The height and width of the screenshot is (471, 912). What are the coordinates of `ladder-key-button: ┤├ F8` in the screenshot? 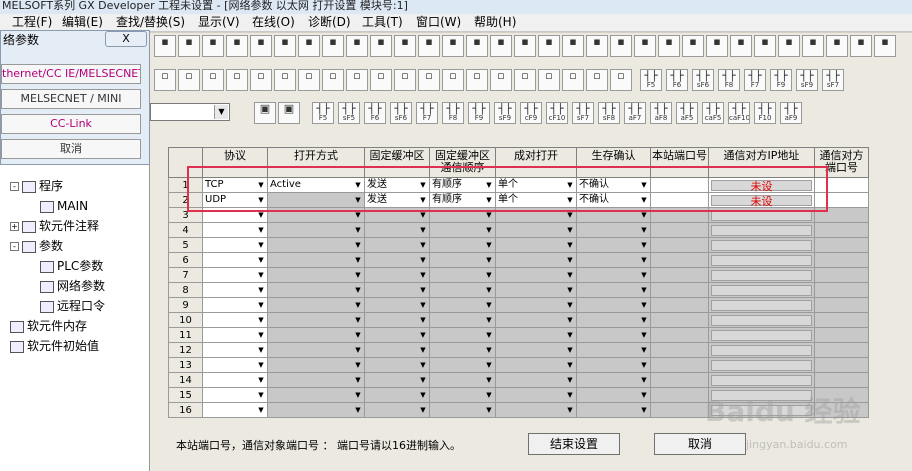 It's located at (453, 113).